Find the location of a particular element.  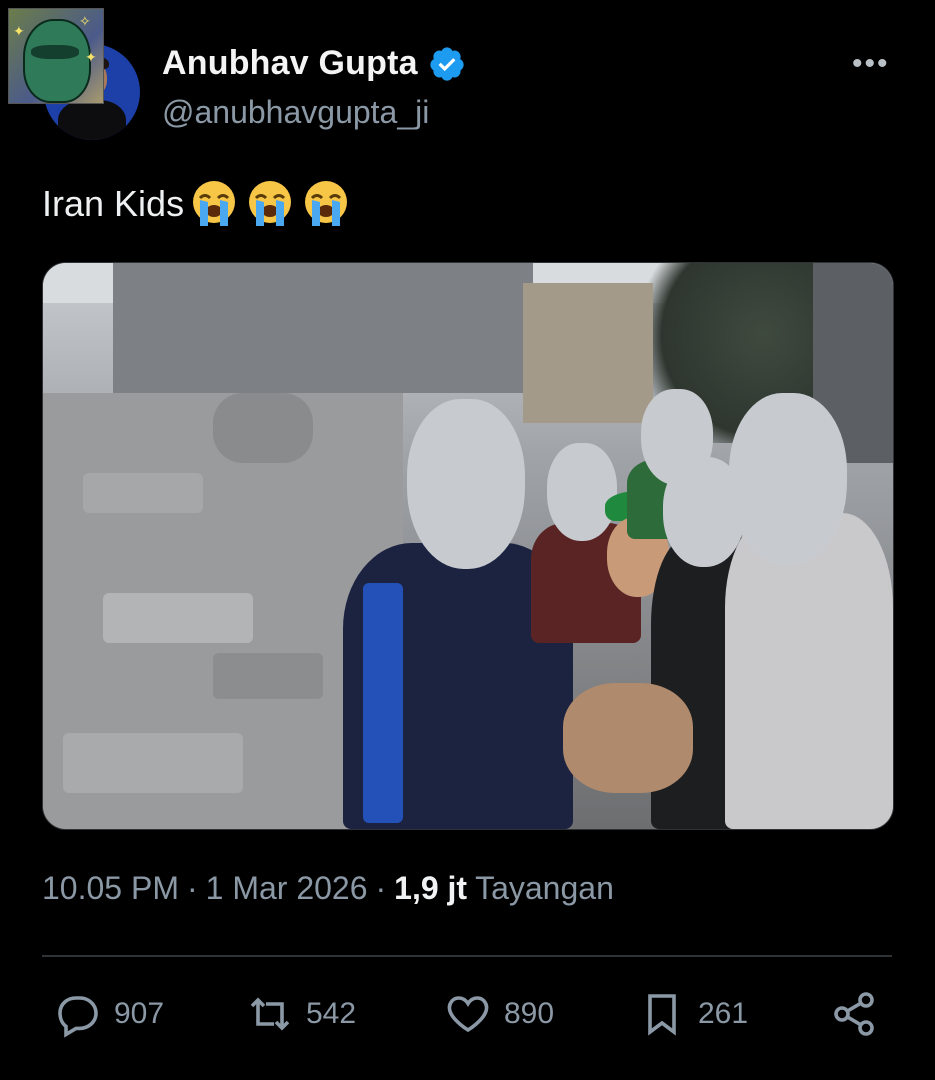

share-icon is located at coordinates (854, 1014).